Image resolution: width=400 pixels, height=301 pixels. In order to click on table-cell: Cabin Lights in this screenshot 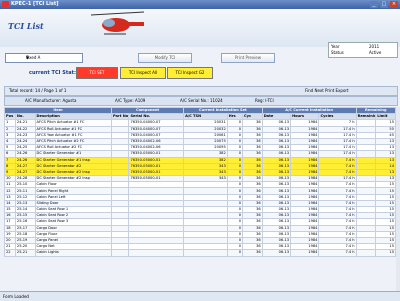, I will do `click(73, 253)`.